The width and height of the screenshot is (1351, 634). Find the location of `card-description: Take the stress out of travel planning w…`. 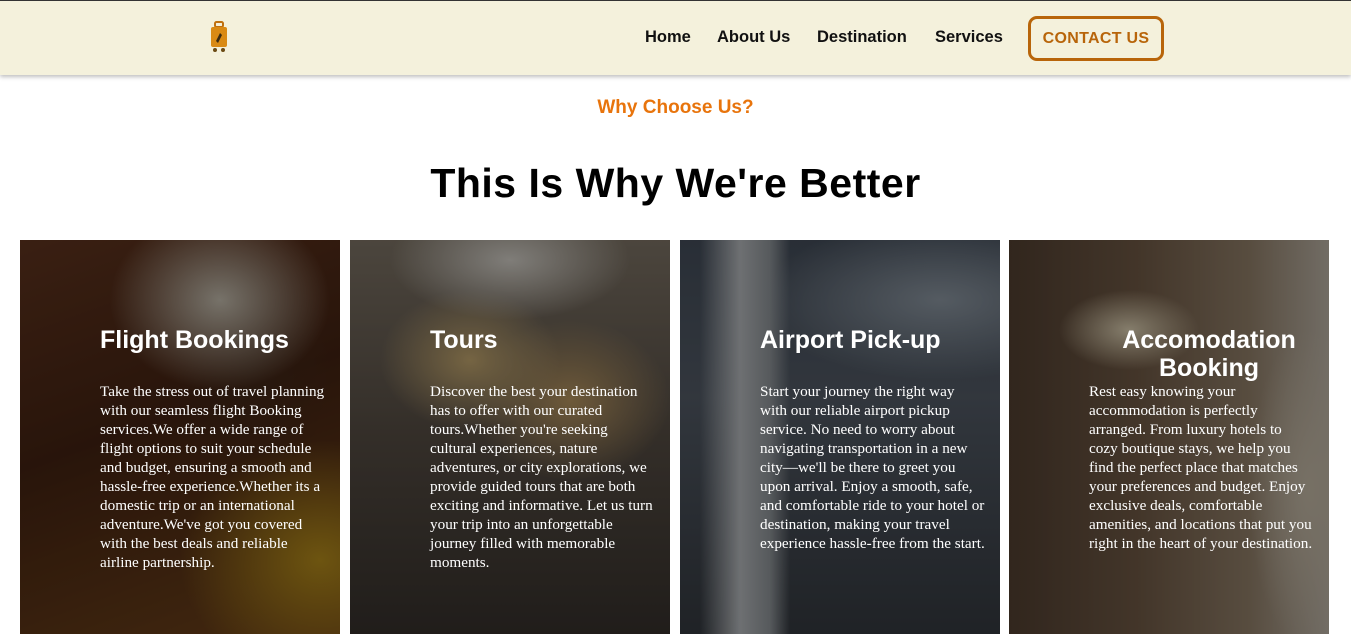

card-description: Take the stress out of travel planning w… is located at coordinates (212, 477).